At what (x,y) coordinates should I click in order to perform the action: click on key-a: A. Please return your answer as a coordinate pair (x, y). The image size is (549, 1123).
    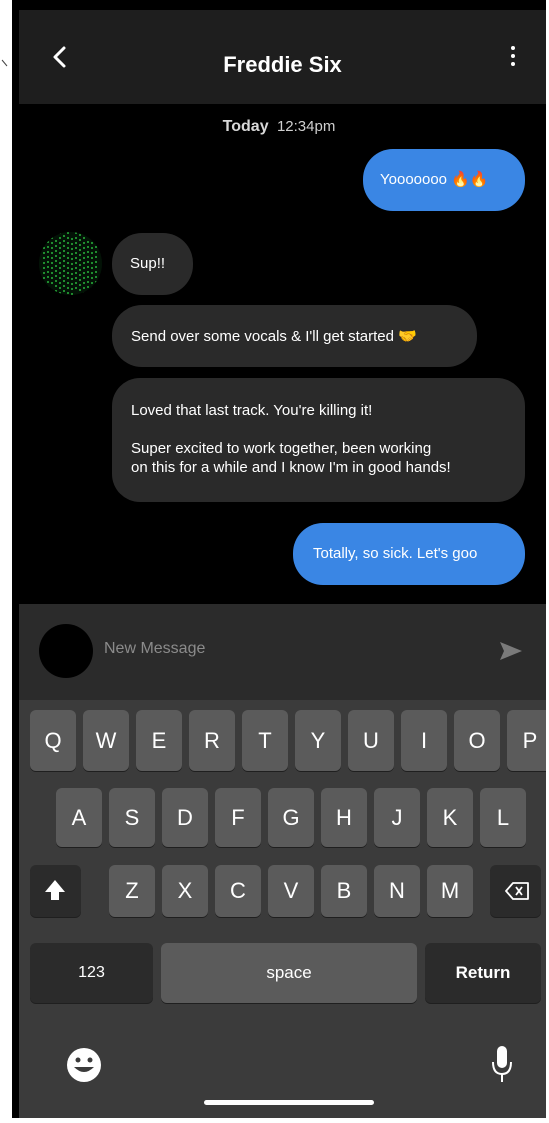
    Looking at the image, I should click on (79, 817).